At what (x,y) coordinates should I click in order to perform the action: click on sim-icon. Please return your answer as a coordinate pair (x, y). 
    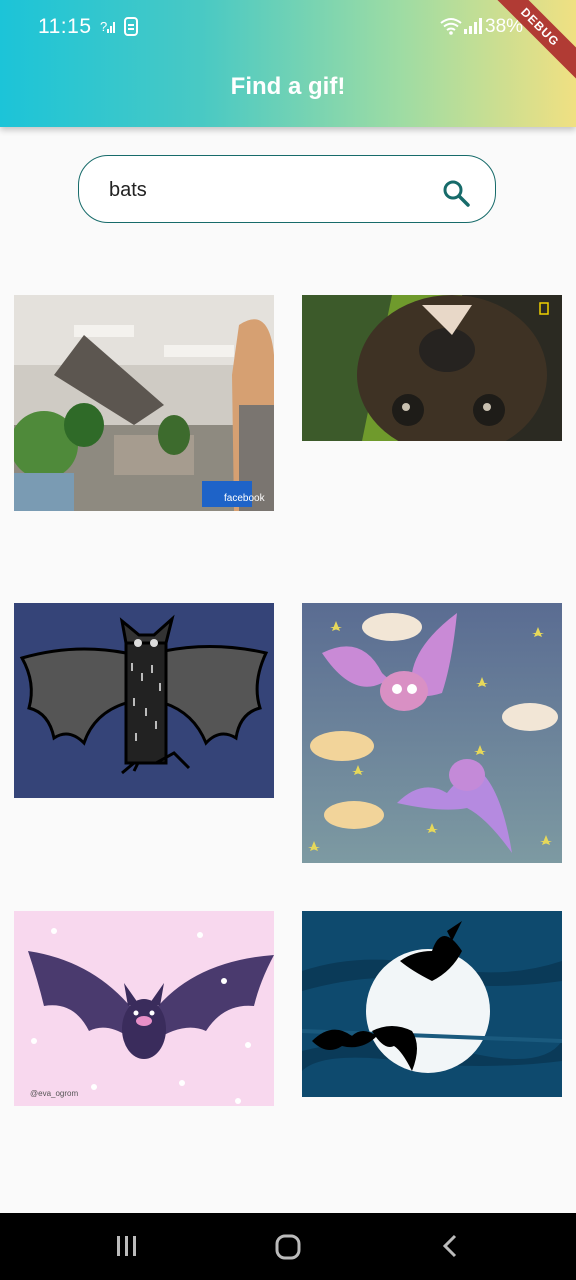
    Looking at the image, I should click on (131, 26).